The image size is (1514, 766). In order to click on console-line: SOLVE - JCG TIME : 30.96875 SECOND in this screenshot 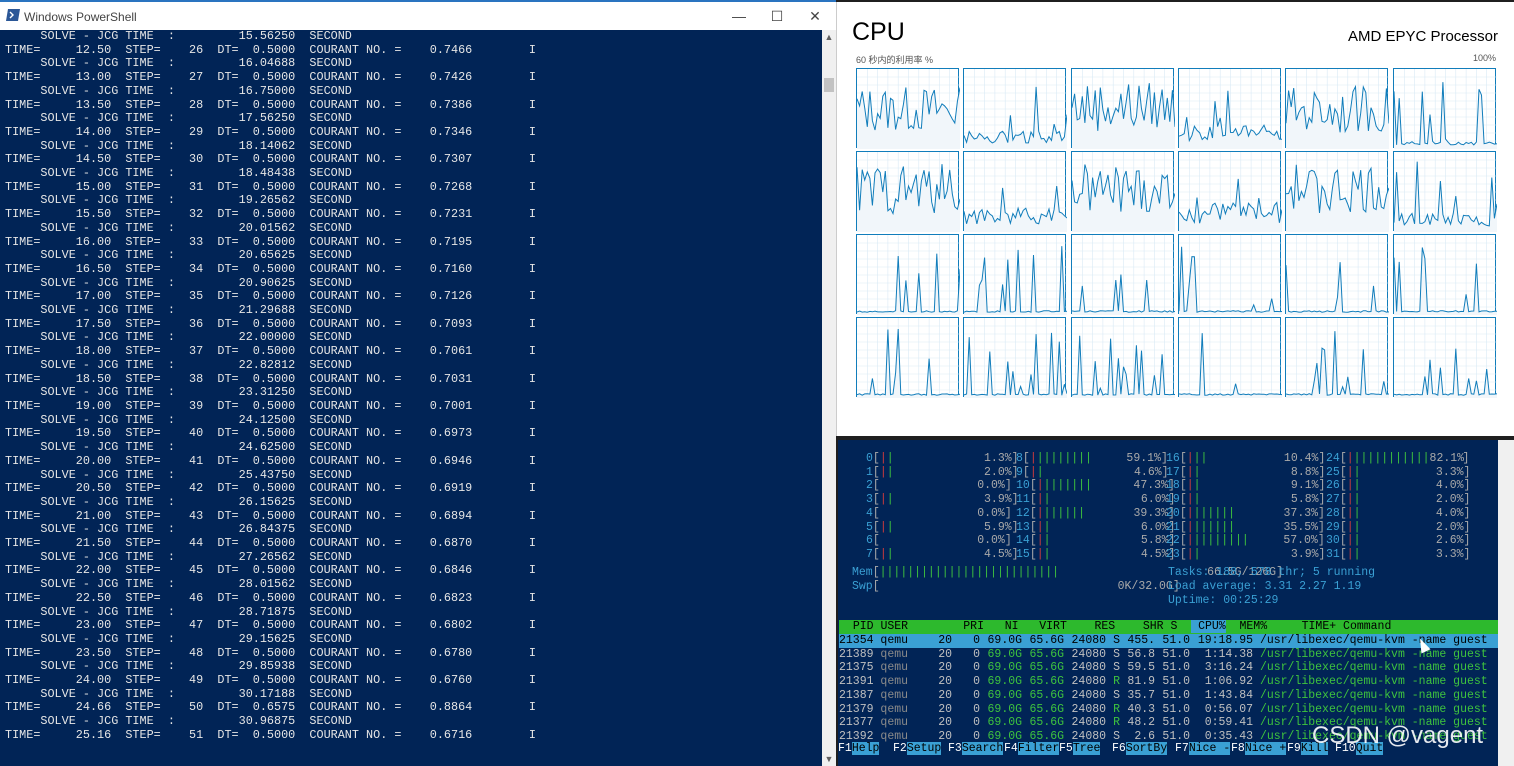, I will do `click(178, 721)`.